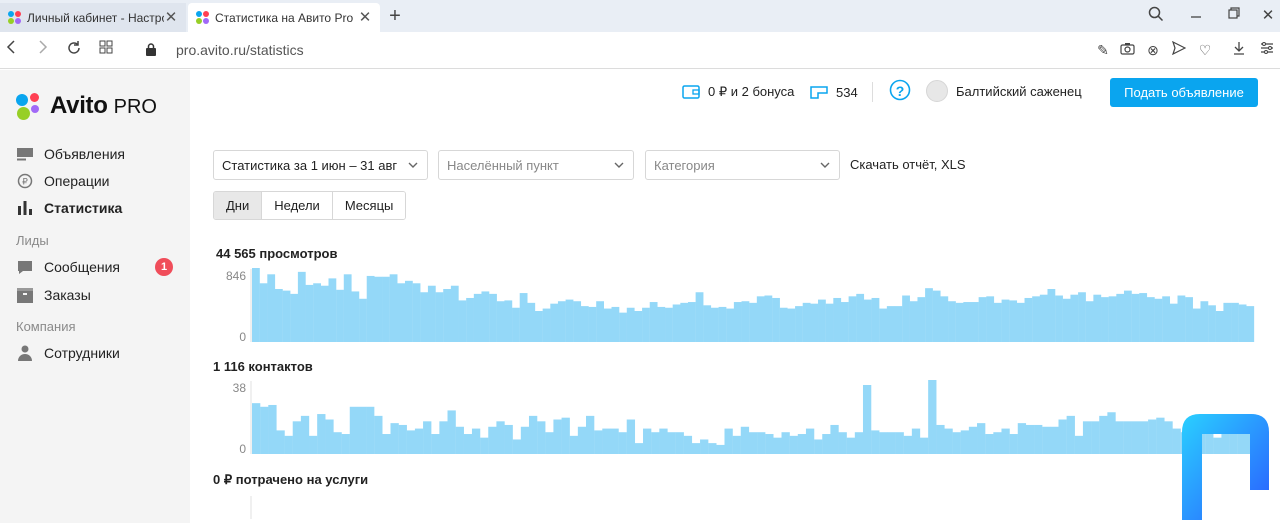  Describe the element at coordinates (738, 92) in the screenshot. I see `wallet-balance: 0 ₽ и 2 бонуса` at that location.